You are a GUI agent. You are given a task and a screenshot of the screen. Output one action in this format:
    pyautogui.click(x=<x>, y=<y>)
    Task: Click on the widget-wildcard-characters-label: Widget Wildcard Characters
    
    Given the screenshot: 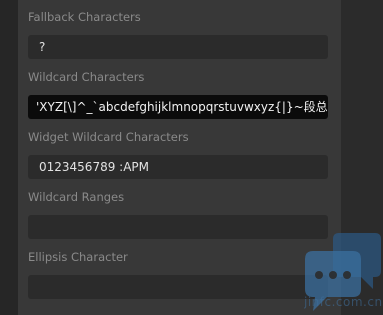 What is the action you would take?
    pyautogui.click(x=108, y=137)
    